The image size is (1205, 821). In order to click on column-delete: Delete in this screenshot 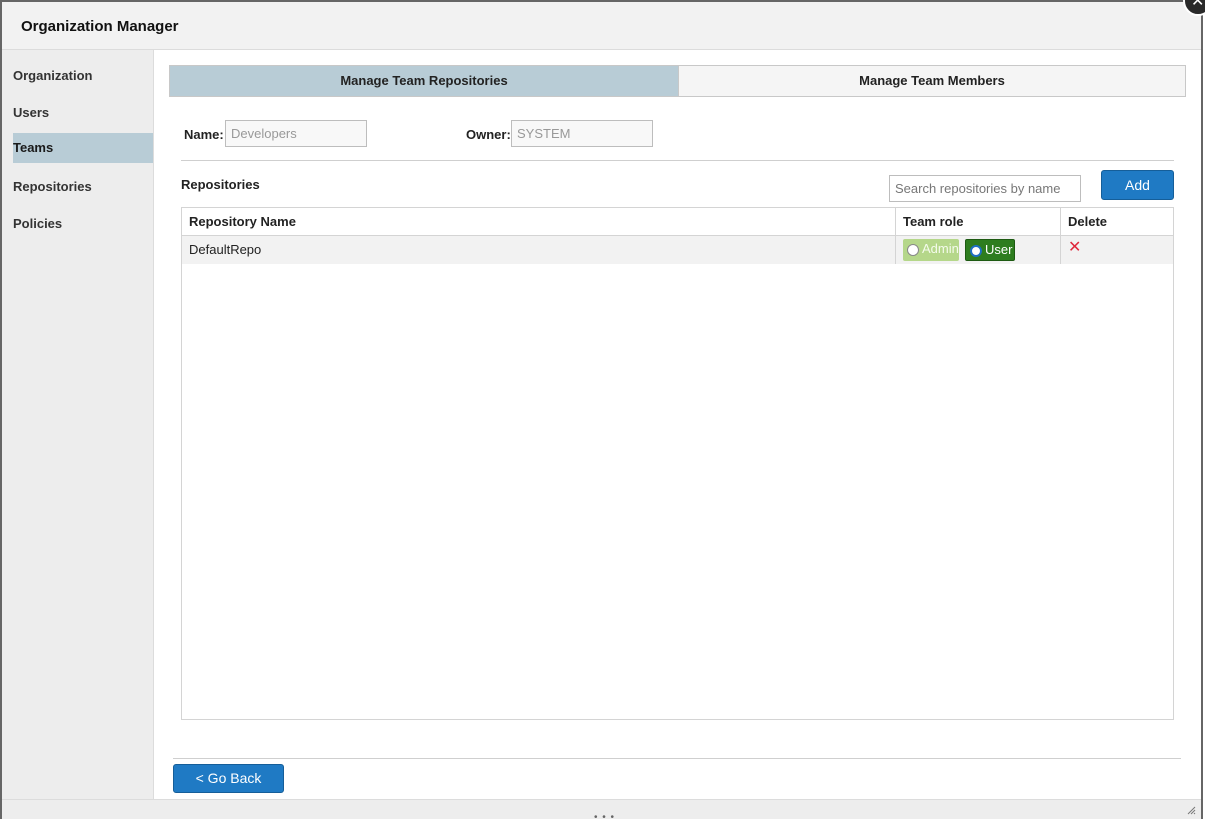, I will do `click(1116, 221)`.